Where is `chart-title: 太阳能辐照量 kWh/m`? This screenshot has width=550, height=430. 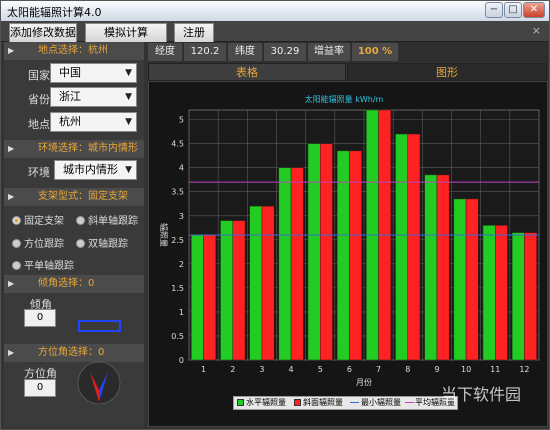
chart-title: 太阳能辐照量 kWh/m is located at coordinates (344, 99).